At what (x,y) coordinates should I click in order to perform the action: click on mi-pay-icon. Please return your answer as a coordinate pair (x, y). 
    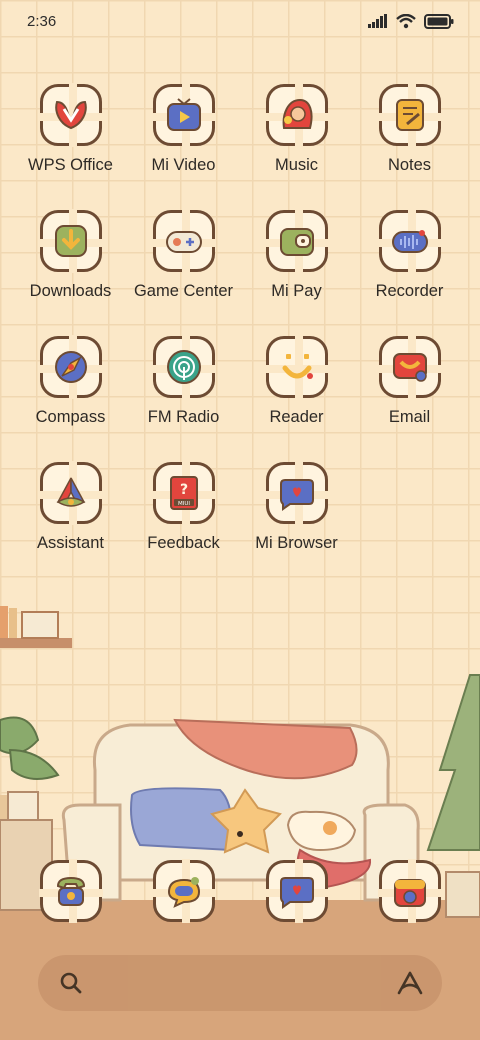
    Looking at the image, I should click on (296, 241).